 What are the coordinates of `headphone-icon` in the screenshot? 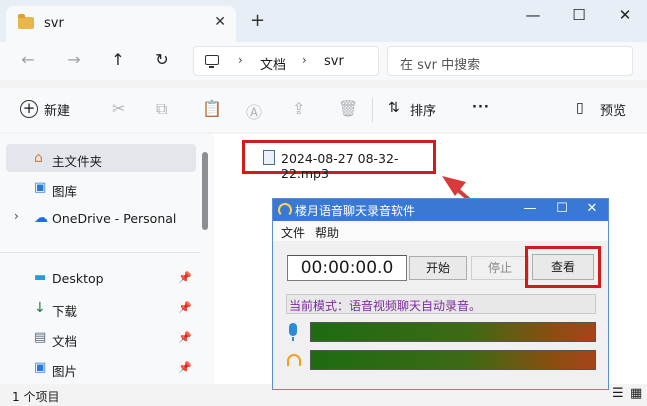 It's located at (294, 360).